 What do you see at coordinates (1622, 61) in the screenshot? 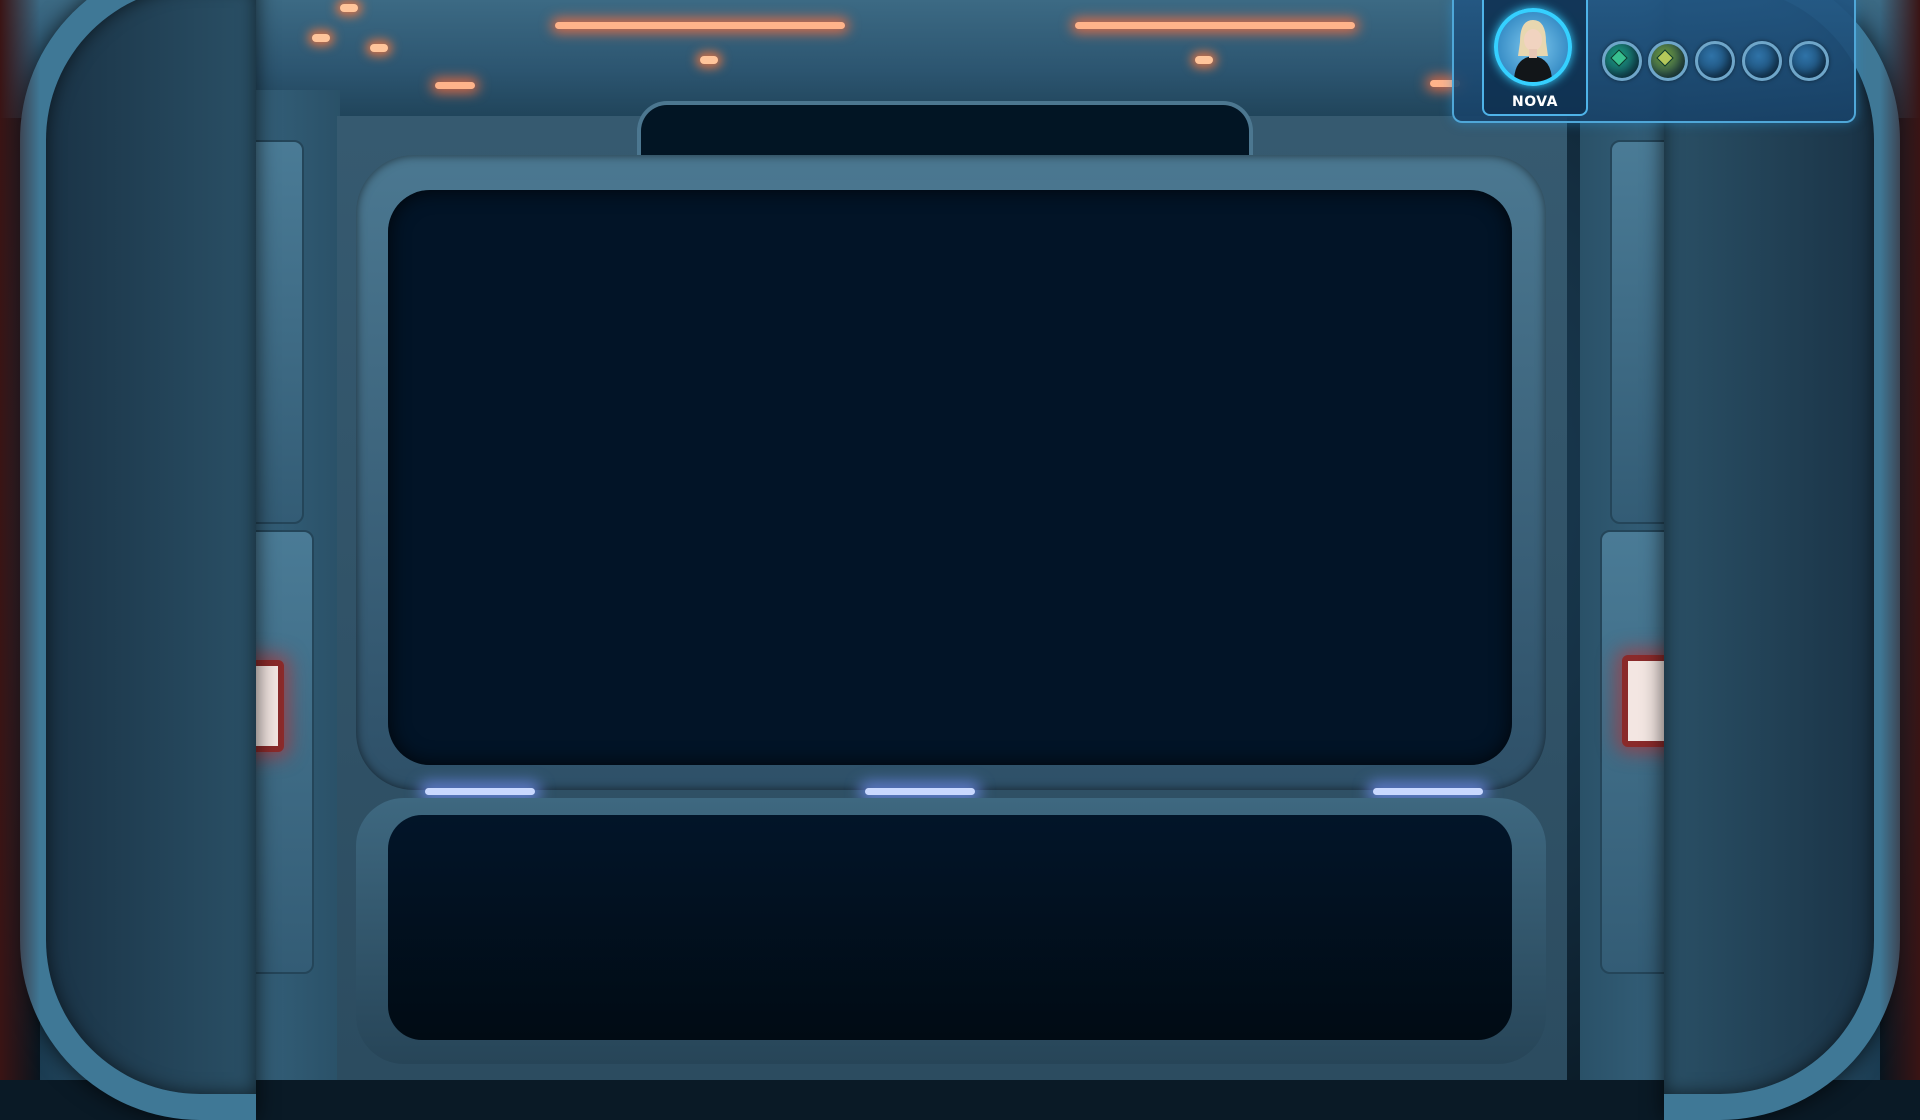
I see `green-gem-orb-icon` at bounding box center [1622, 61].